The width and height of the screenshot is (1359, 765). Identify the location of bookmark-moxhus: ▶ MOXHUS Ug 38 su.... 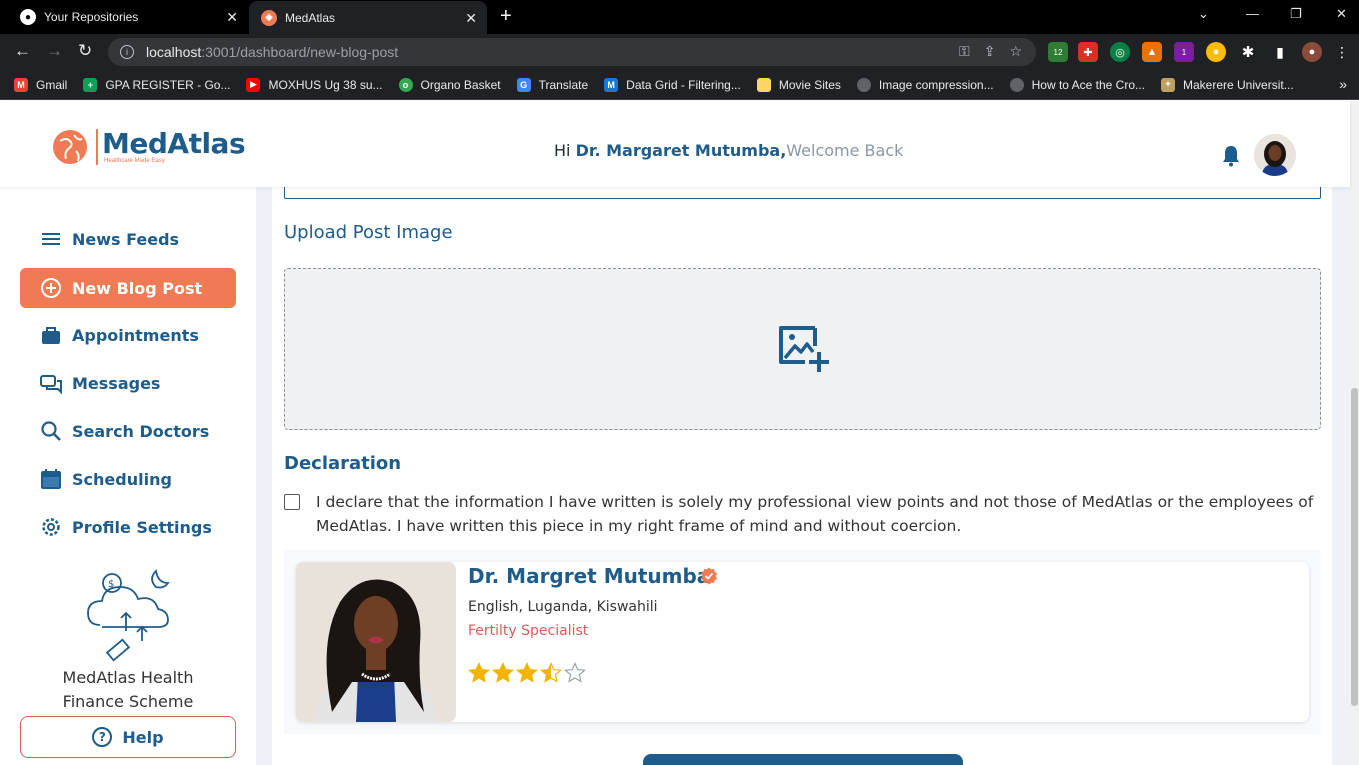
(314, 84).